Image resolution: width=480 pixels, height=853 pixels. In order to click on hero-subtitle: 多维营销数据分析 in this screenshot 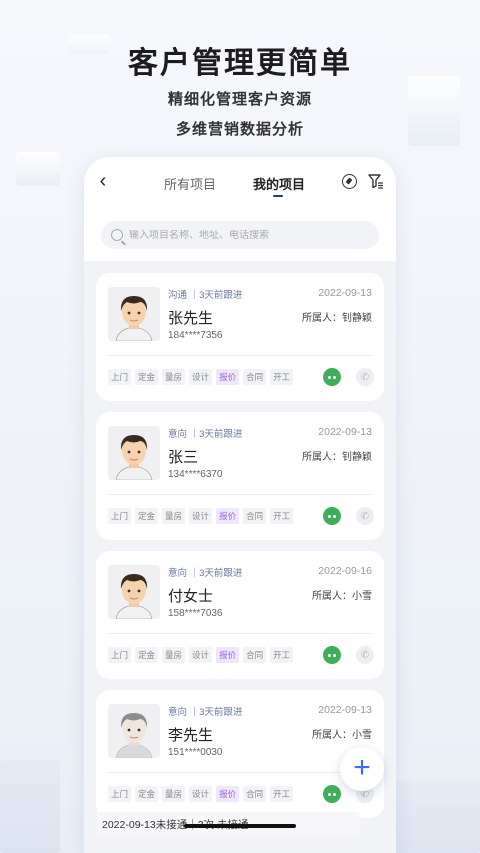, I will do `click(239, 129)`.